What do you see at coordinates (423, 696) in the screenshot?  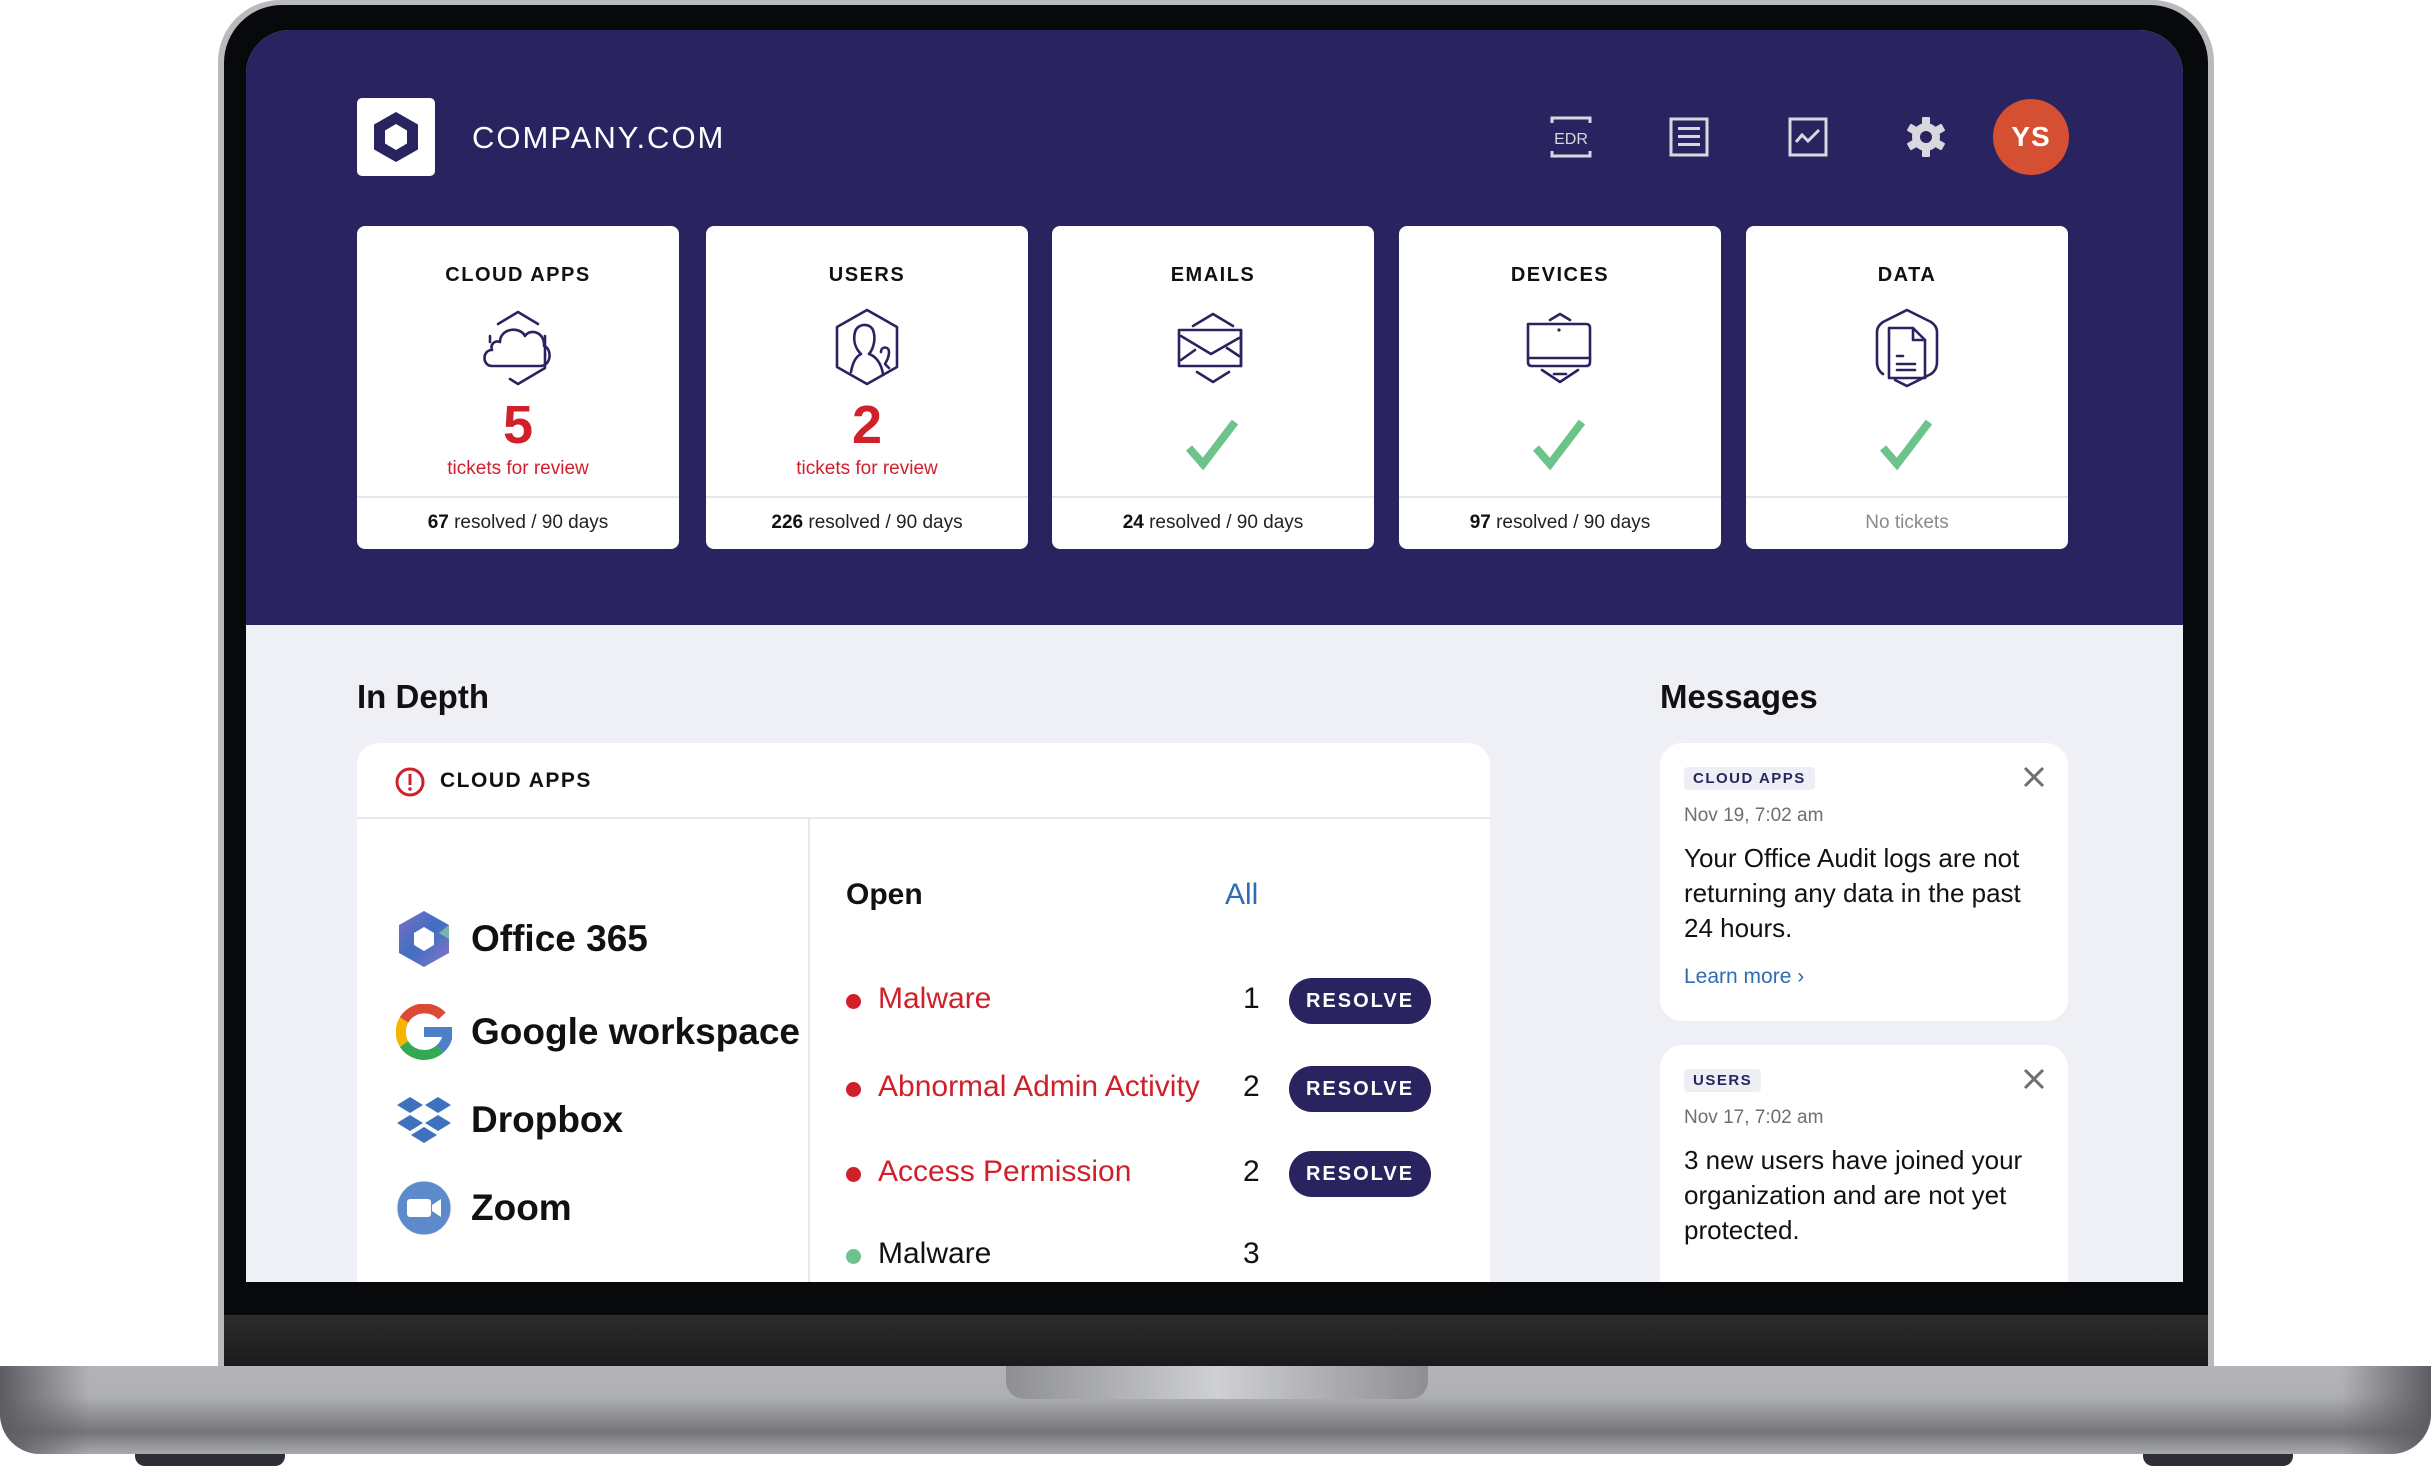 I see `in-depth-title: In Depth` at bounding box center [423, 696].